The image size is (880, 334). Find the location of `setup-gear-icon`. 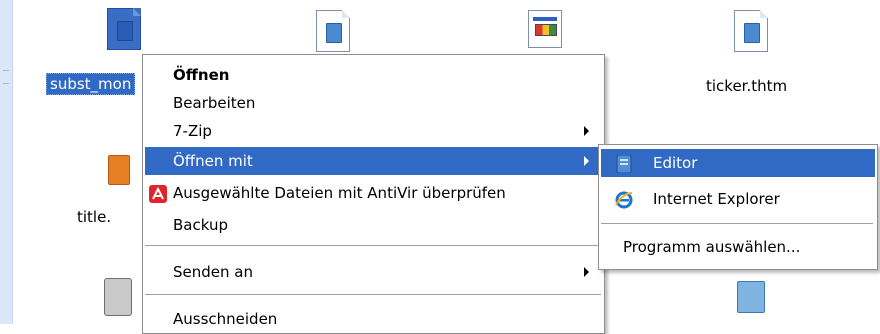

setup-gear-icon is located at coordinates (751, 297).